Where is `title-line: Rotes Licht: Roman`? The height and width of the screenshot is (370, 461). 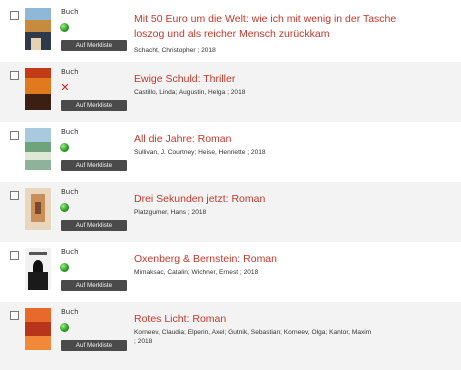 title-line: Rotes Licht: Roman is located at coordinates (180, 319).